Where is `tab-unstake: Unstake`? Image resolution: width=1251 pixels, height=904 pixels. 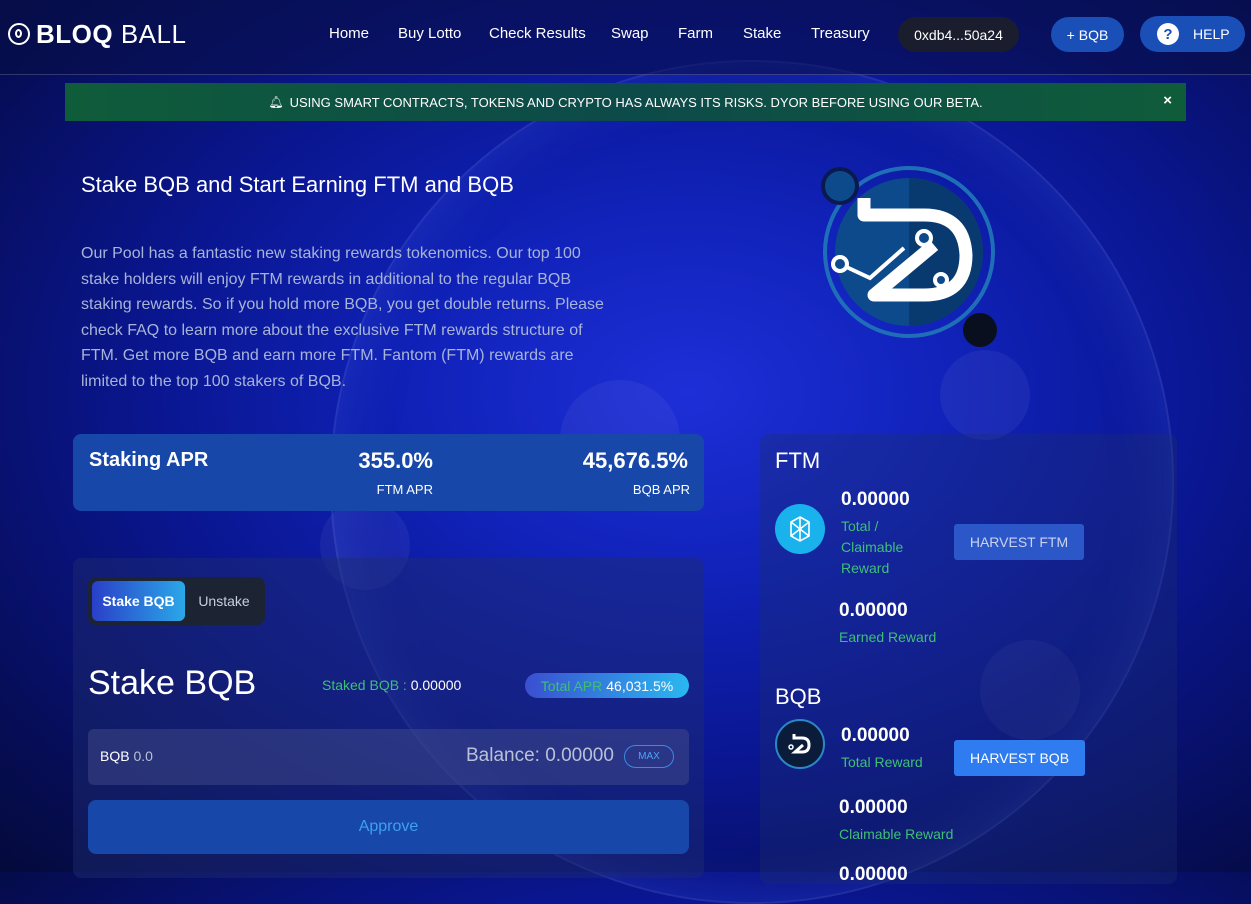
tab-unstake: Unstake is located at coordinates (224, 601).